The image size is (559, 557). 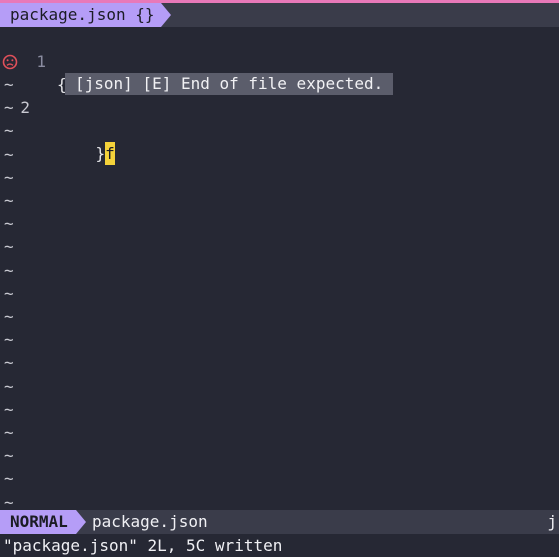 I want to click on tab-arrow, so click(x=166, y=15).